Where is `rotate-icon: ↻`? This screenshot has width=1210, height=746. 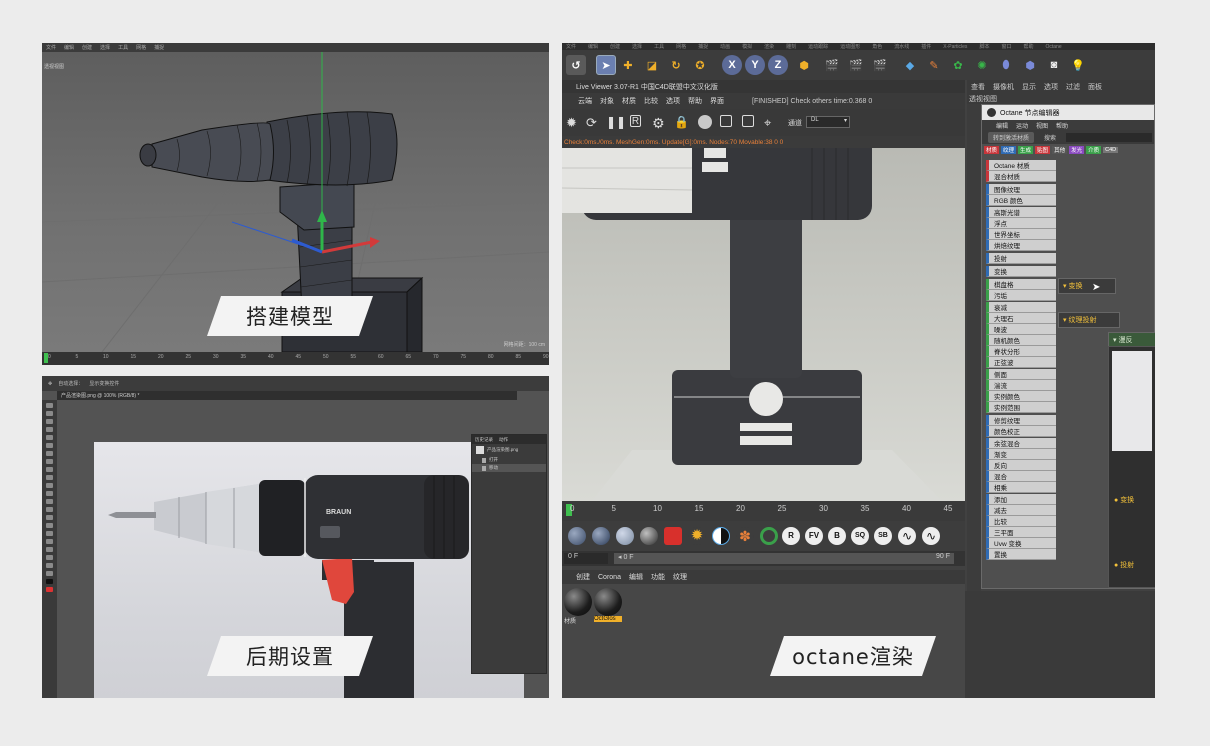 rotate-icon: ↻ is located at coordinates (676, 65).